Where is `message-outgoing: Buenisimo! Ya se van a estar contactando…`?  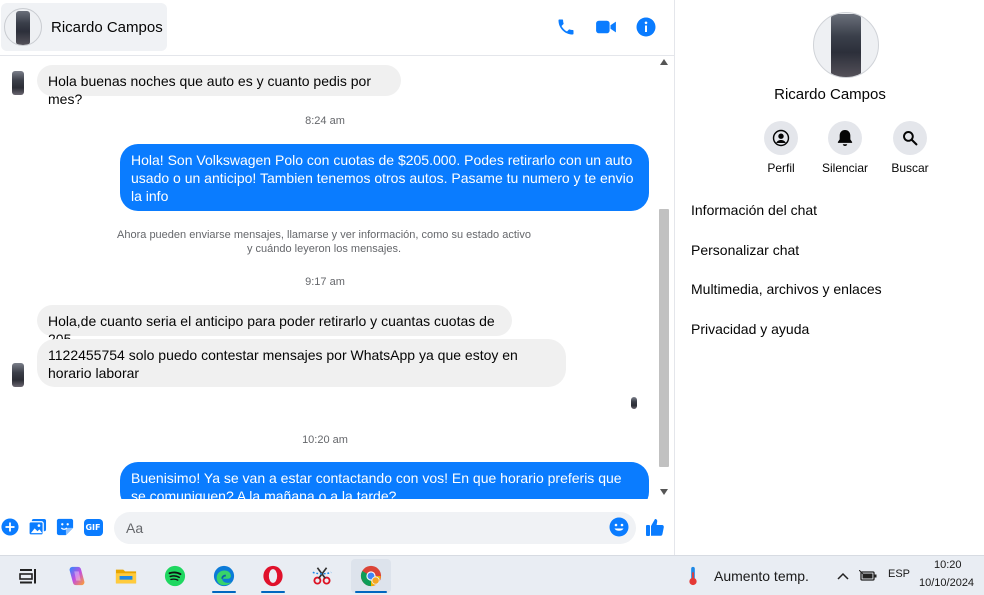 message-outgoing: Buenisimo! Ya se van a estar contactando… is located at coordinates (384, 480).